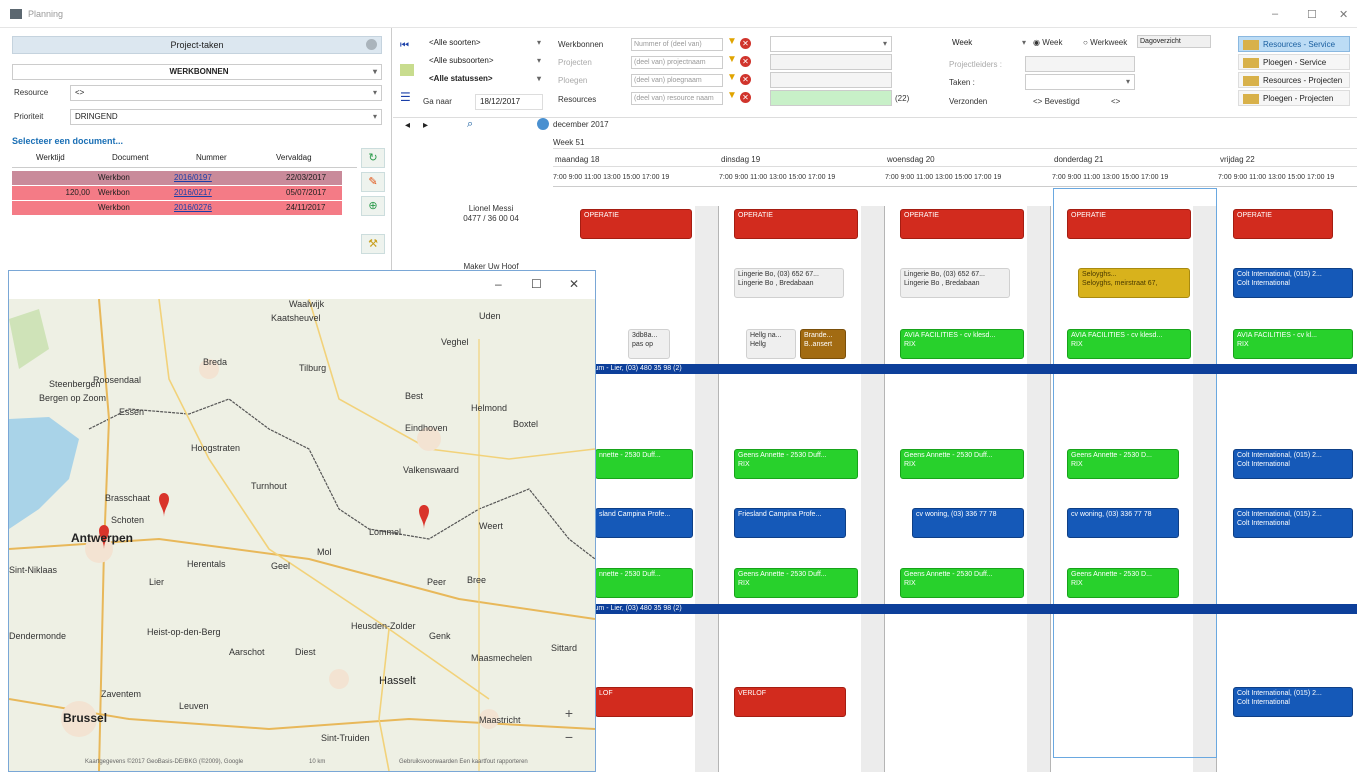 The image size is (1357, 772). What do you see at coordinates (226, 117) in the screenshot?
I see `prioriteit-select: DRINGEND ▾` at bounding box center [226, 117].